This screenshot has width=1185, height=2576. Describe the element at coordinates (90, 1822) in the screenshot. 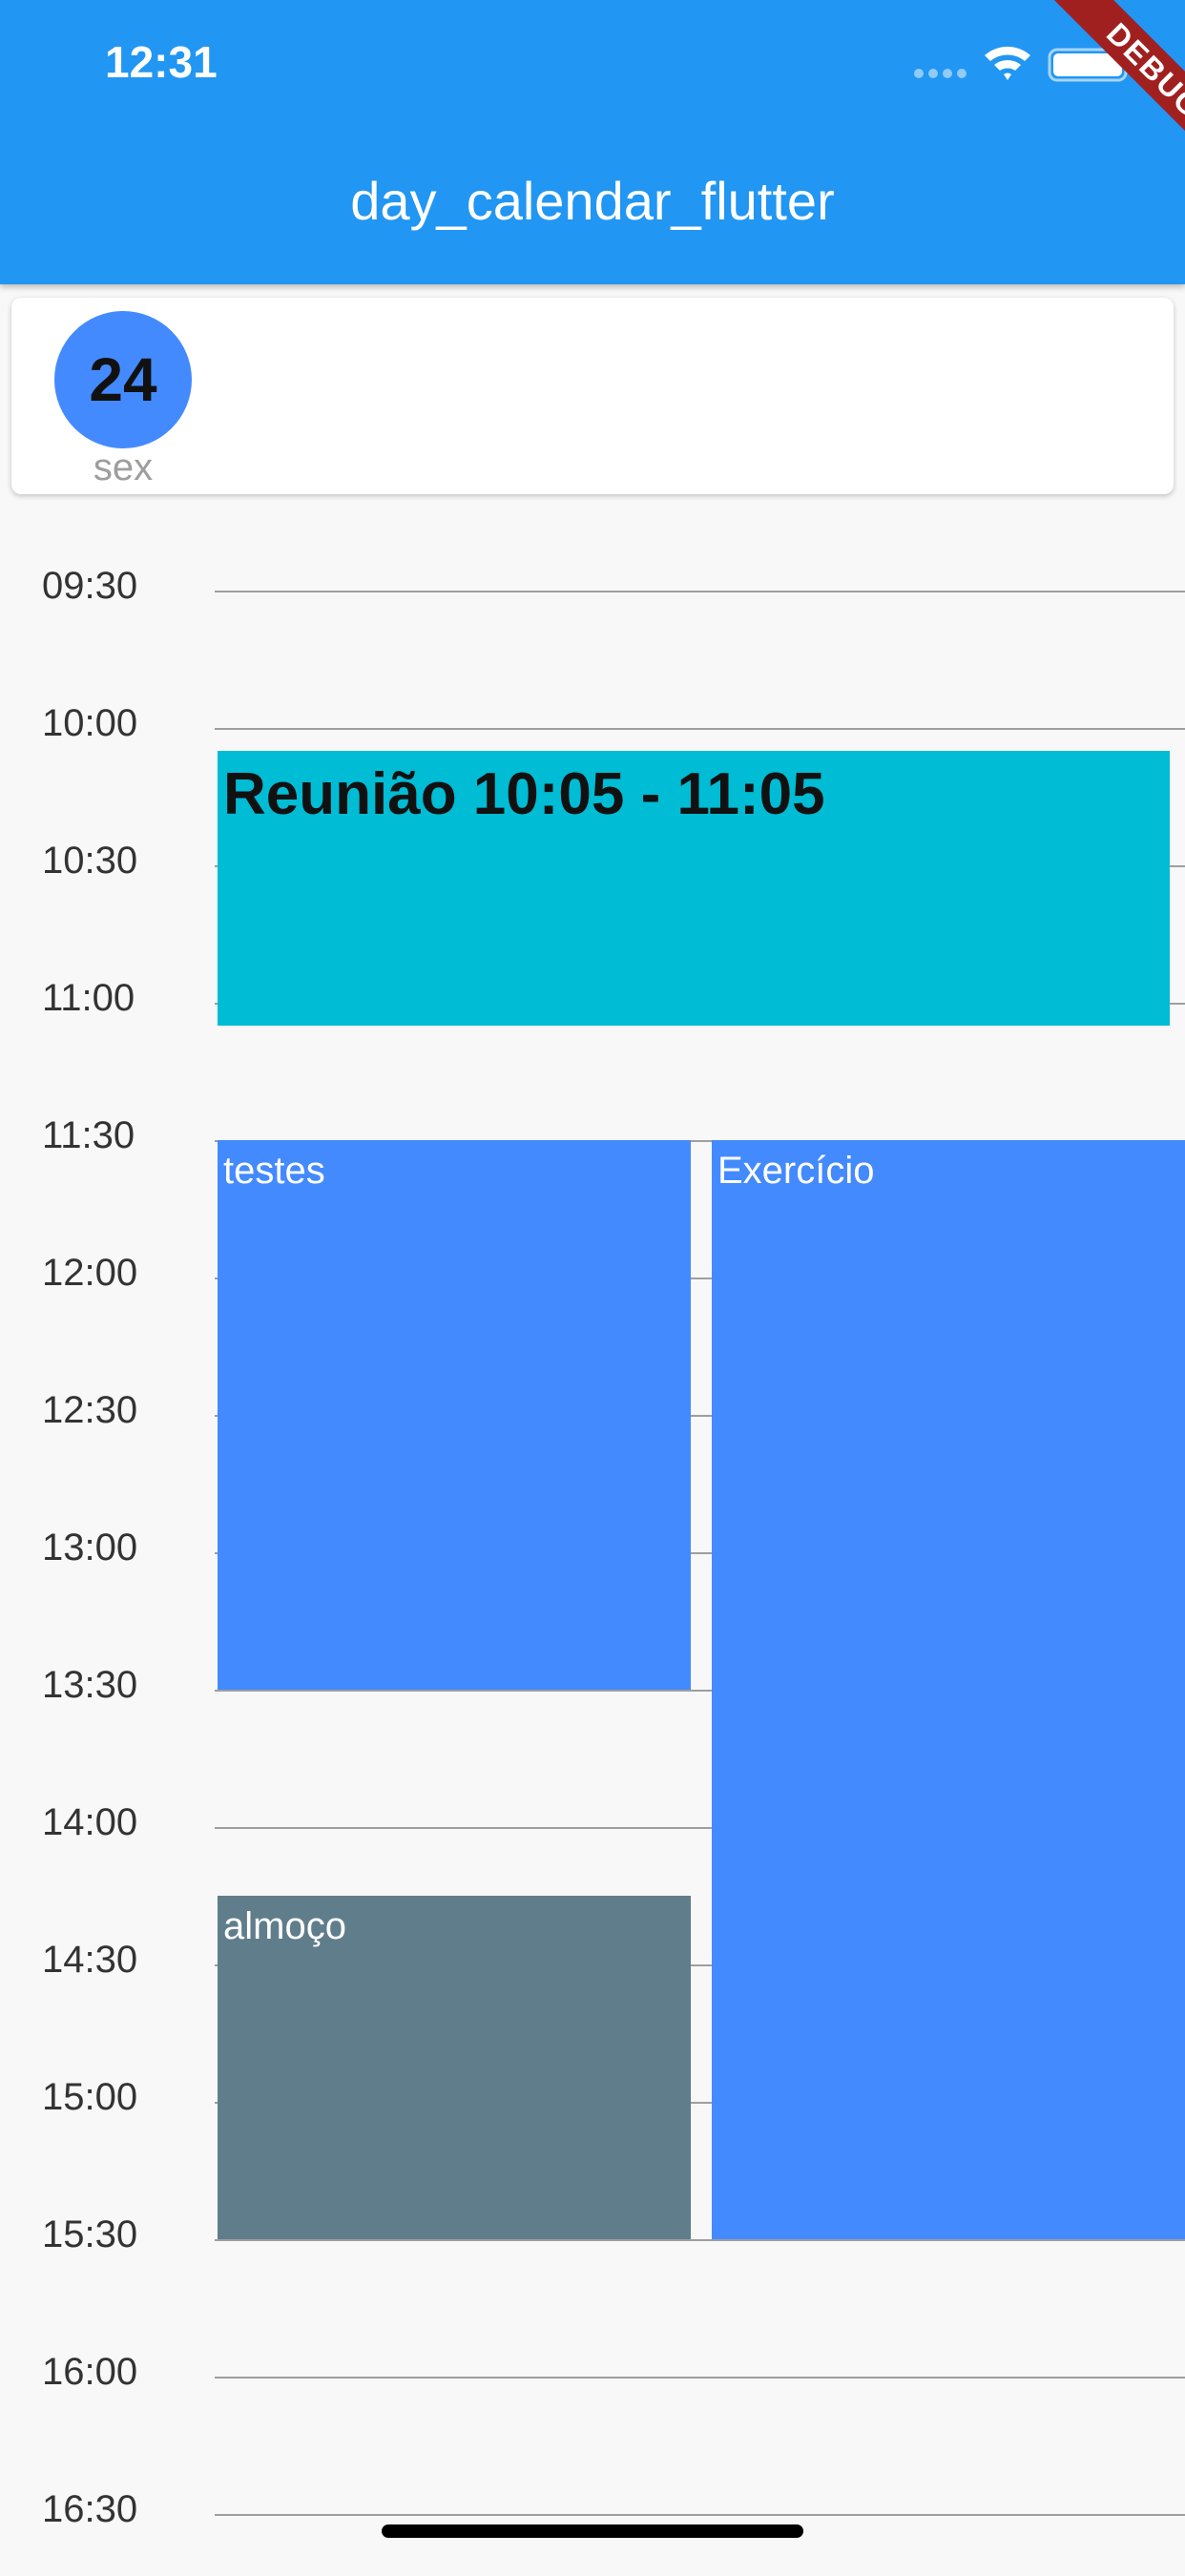

I see `hour-label: 14:00` at that location.